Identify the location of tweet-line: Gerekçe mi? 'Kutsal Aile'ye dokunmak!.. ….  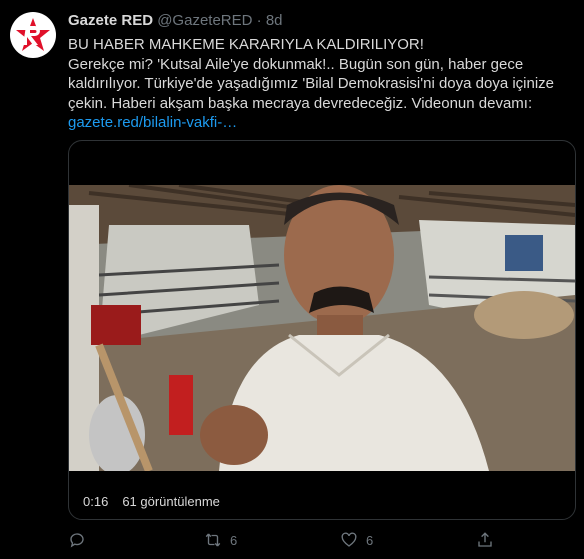
(296, 64).